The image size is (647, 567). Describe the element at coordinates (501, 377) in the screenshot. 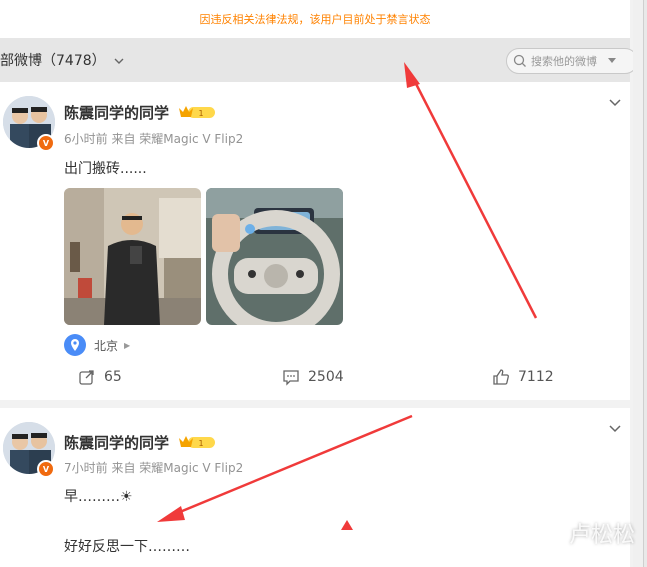

I see `like-icon` at that location.